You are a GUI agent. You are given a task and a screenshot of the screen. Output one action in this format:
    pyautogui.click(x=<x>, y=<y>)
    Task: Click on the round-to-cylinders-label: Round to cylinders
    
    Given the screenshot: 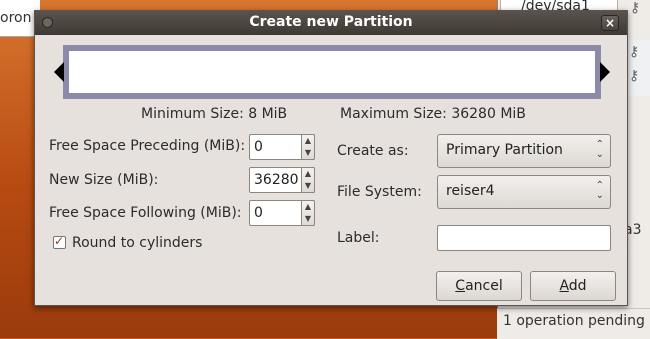 What is the action you would take?
    pyautogui.click(x=137, y=243)
    